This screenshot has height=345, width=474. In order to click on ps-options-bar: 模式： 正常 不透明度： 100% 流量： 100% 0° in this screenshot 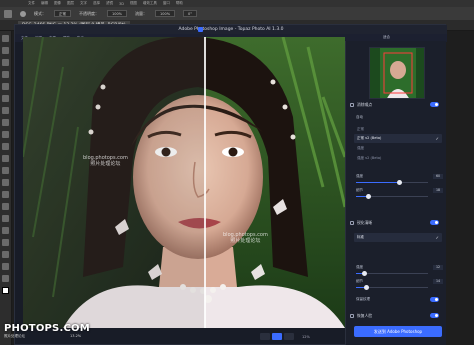, I will do `click(237, 13)`.